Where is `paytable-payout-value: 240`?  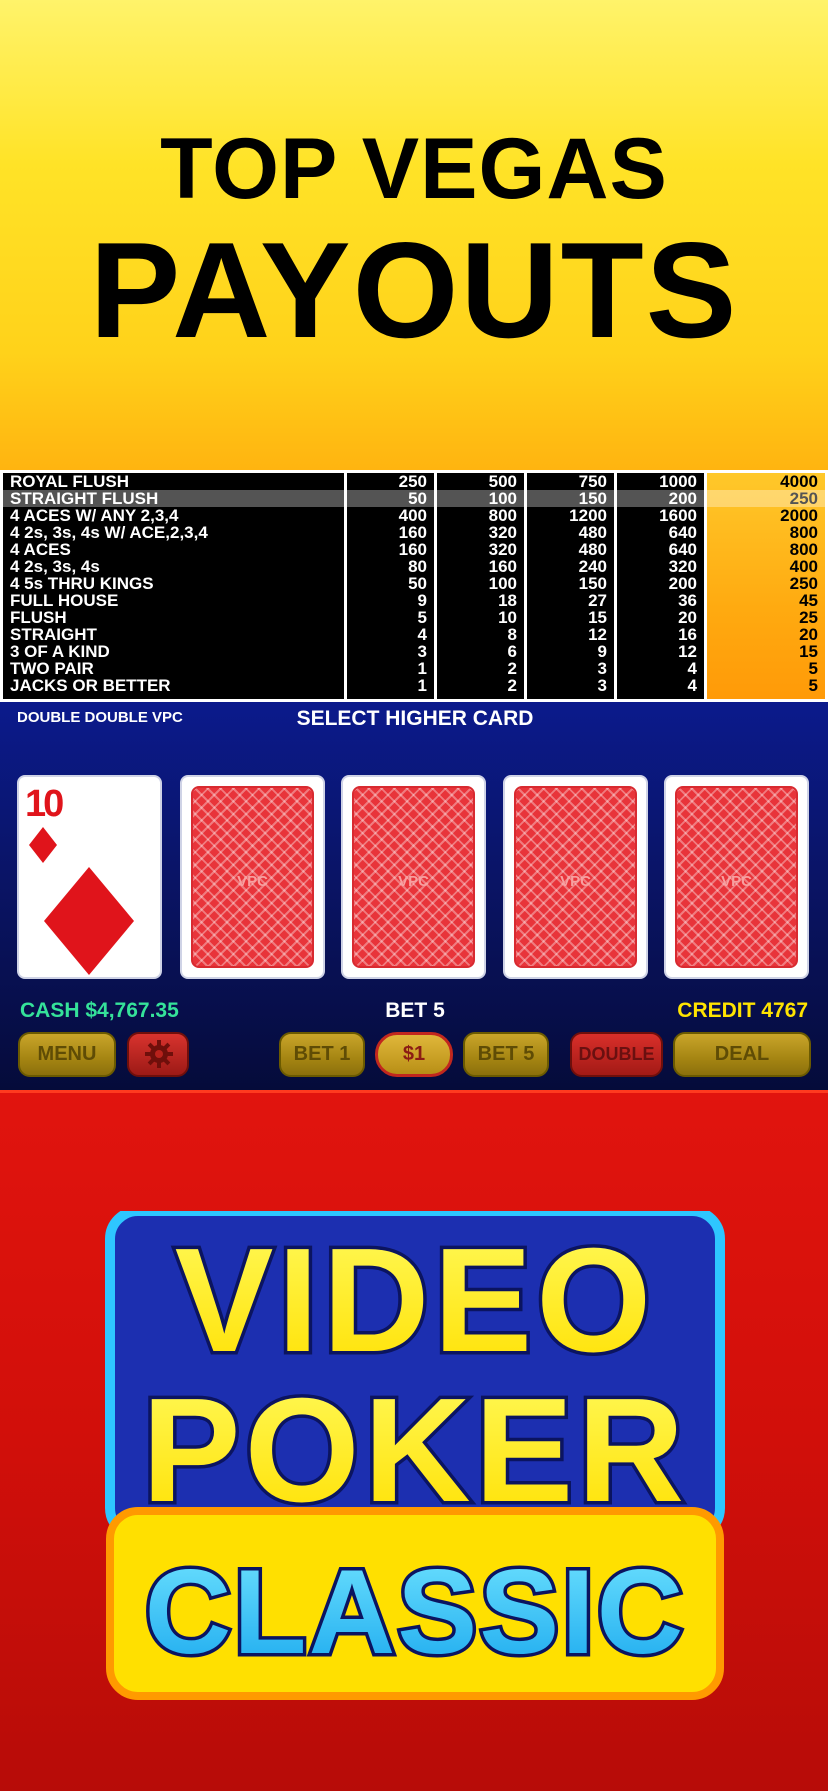 paytable-payout-value: 240 is located at coordinates (592, 566).